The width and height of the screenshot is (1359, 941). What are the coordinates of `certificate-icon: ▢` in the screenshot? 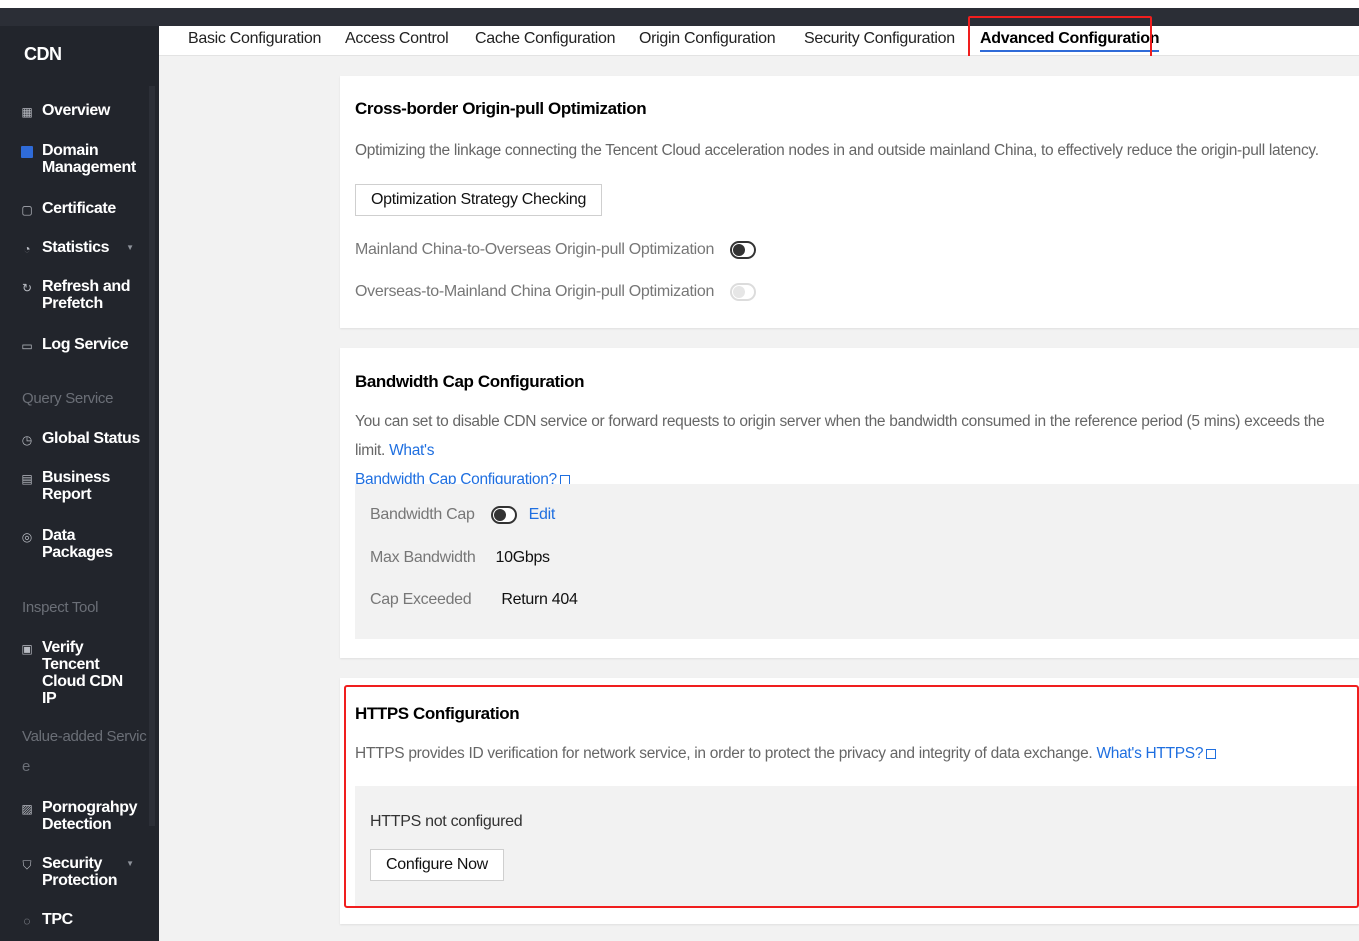 It's located at (27, 210).